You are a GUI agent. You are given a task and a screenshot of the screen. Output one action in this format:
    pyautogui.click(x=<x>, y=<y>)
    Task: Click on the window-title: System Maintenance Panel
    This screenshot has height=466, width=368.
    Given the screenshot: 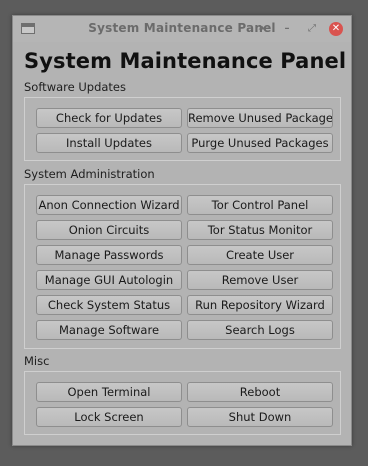 What is the action you would take?
    pyautogui.click(x=182, y=28)
    